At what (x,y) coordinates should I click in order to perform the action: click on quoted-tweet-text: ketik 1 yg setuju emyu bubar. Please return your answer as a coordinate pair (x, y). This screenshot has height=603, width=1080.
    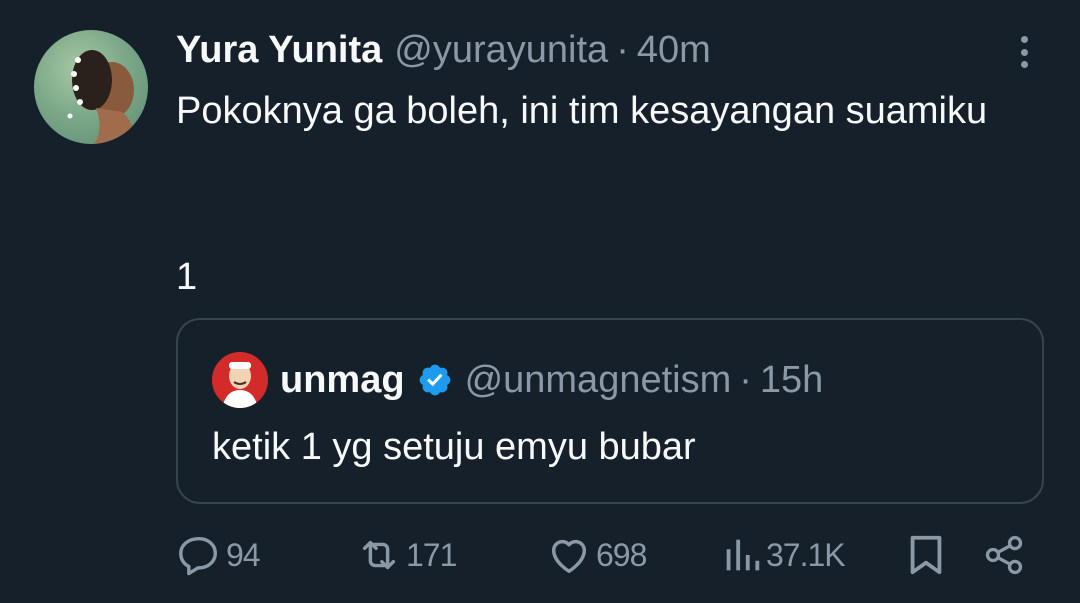
    Looking at the image, I should click on (454, 447).